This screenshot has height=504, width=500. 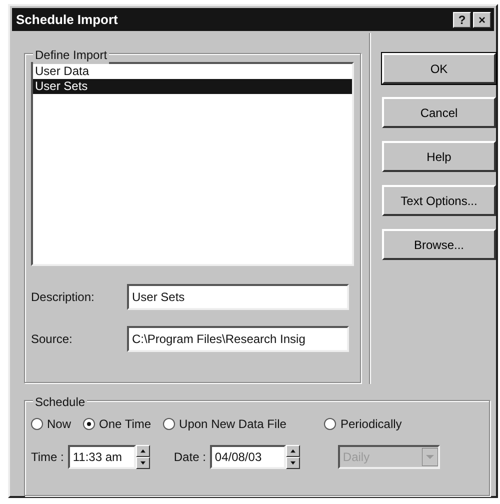 I want to click on dialog-button: Cancel, so click(x=439, y=112).